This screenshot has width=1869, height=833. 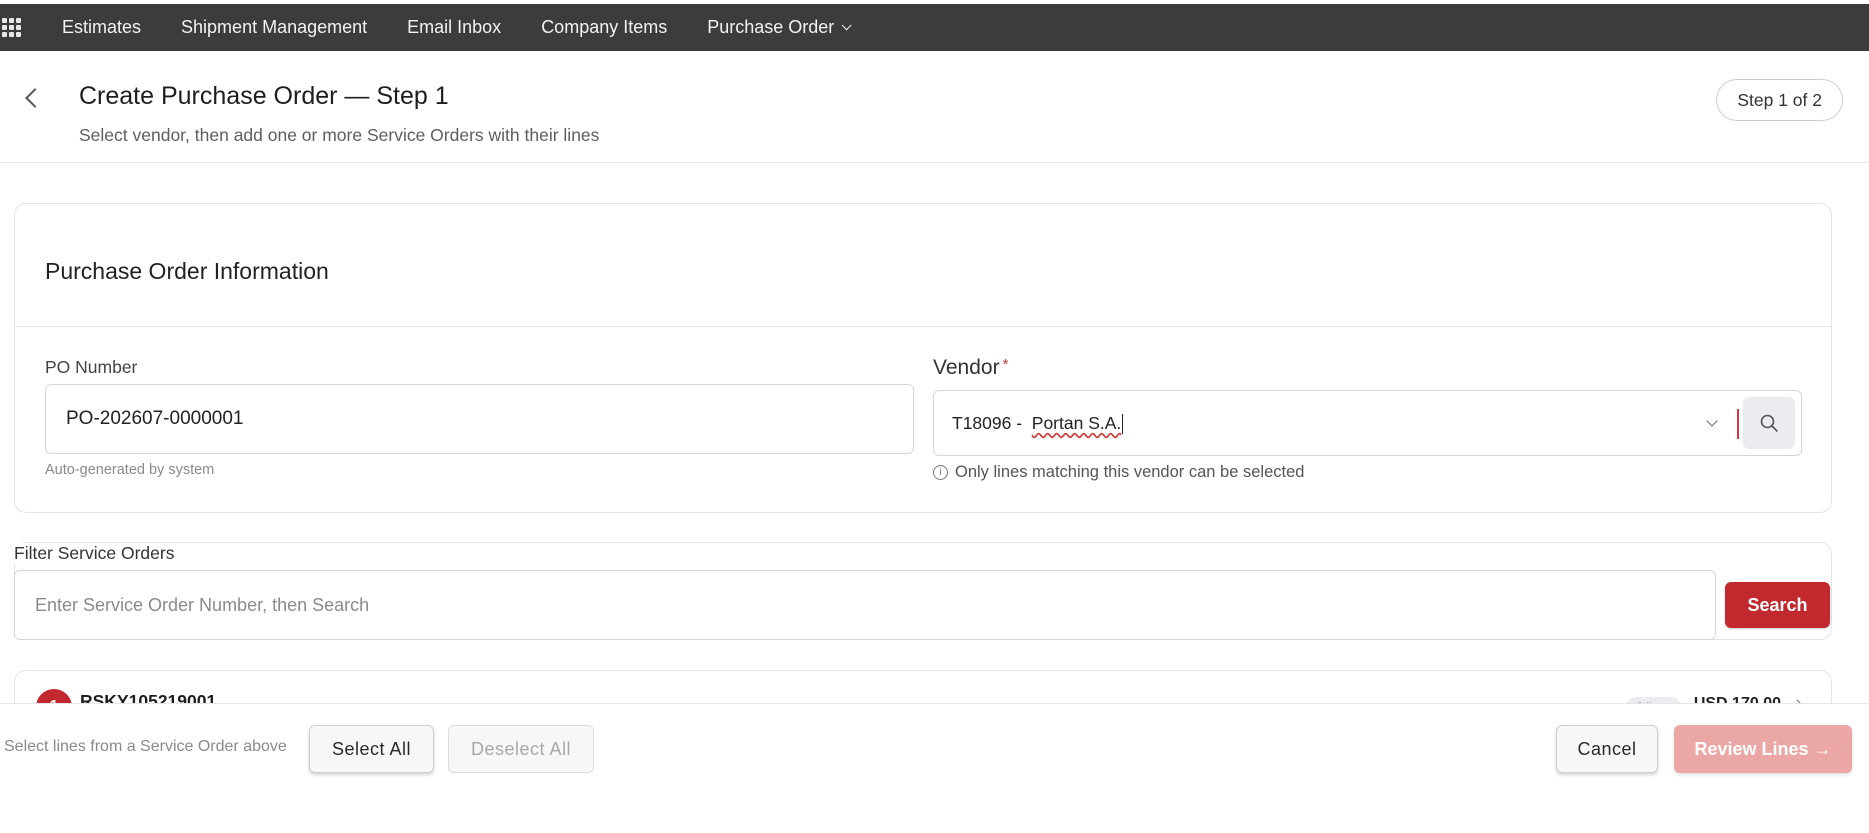 What do you see at coordinates (479, 419) in the screenshot?
I see `po-number-field: PO-202607-0000001` at bounding box center [479, 419].